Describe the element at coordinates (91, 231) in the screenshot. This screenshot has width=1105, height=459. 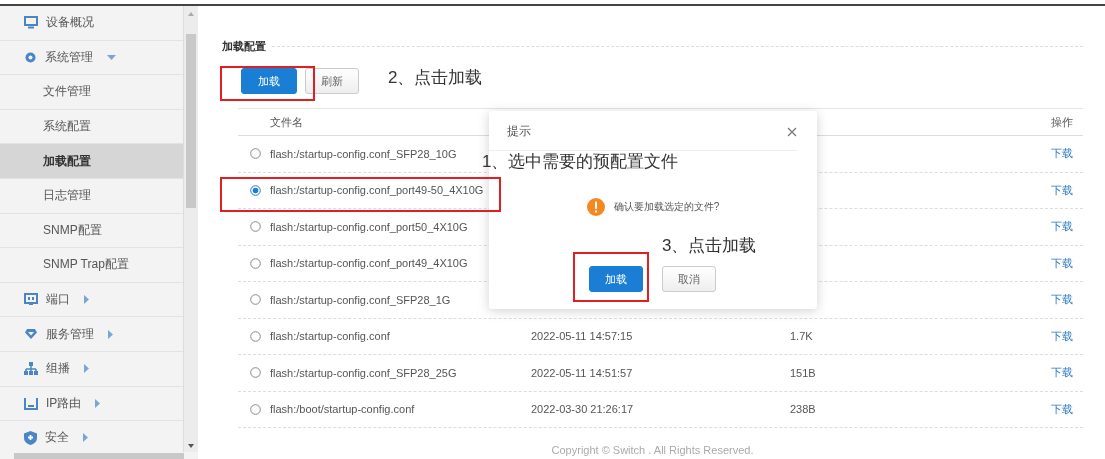
I see `menu-item: SNMP配置` at that location.